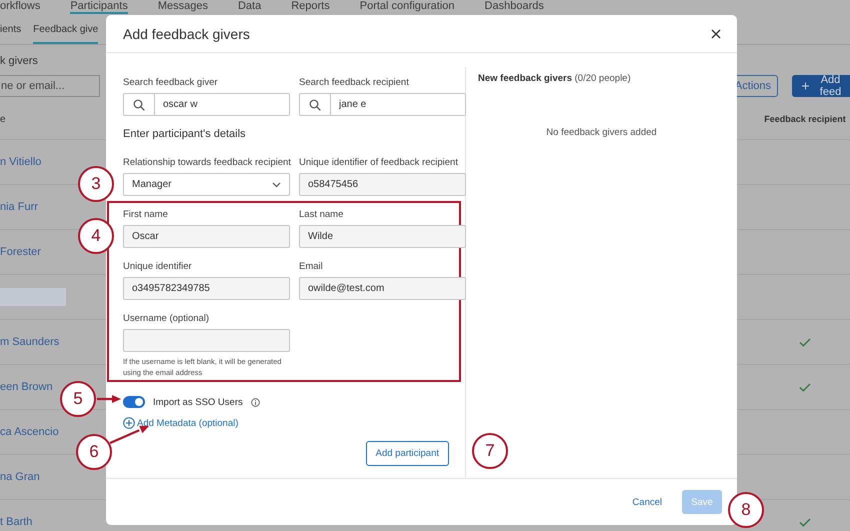  I want to click on close-button, so click(716, 33).